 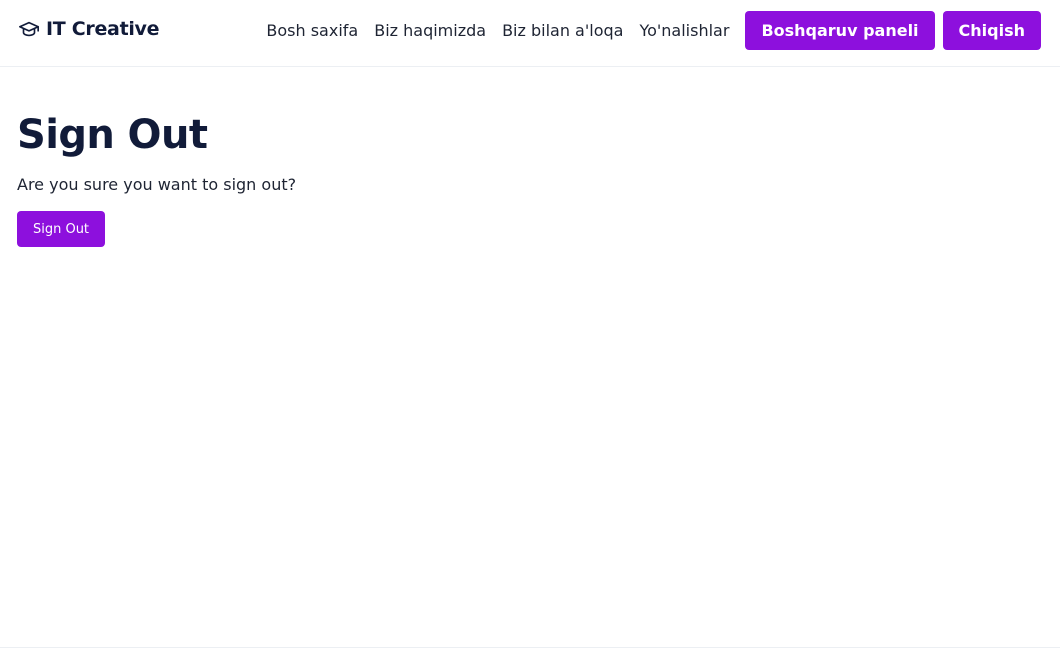 What do you see at coordinates (29, 29) in the screenshot?
I see `graduation-cap-icon` at bounding box center [29, 29].